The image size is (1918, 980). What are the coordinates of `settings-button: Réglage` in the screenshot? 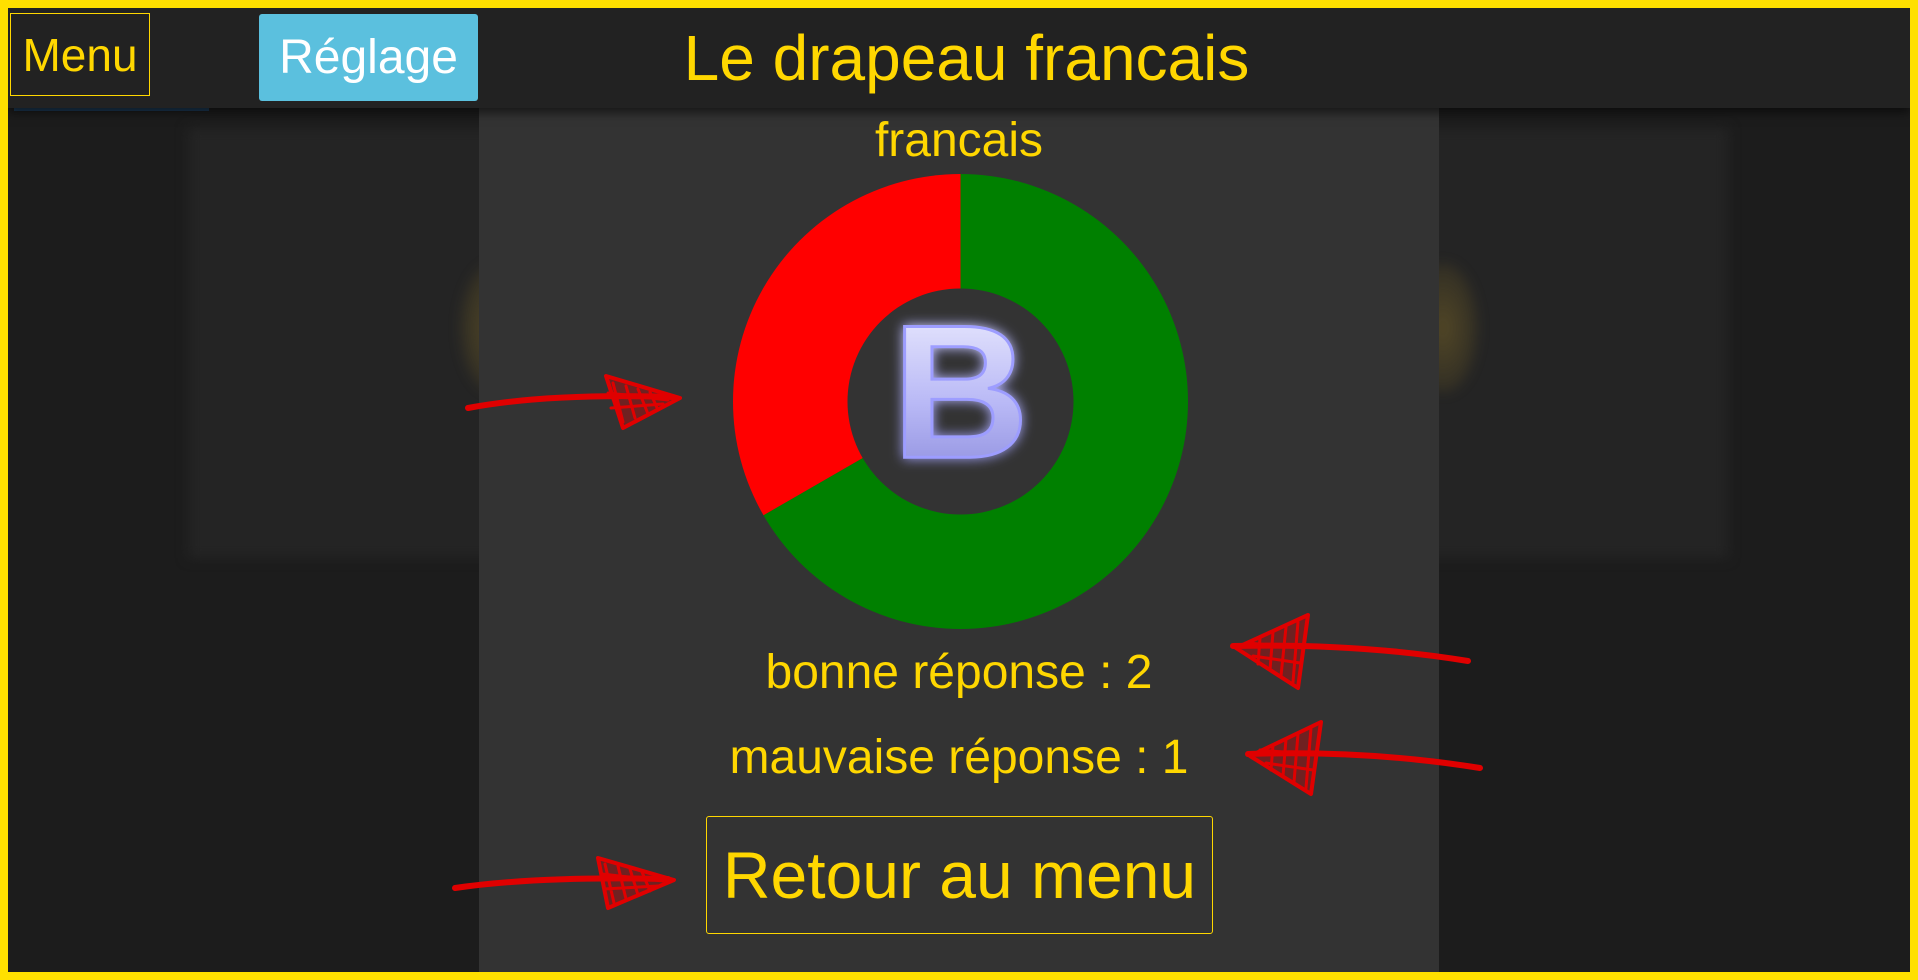 It's located at (368, 57).